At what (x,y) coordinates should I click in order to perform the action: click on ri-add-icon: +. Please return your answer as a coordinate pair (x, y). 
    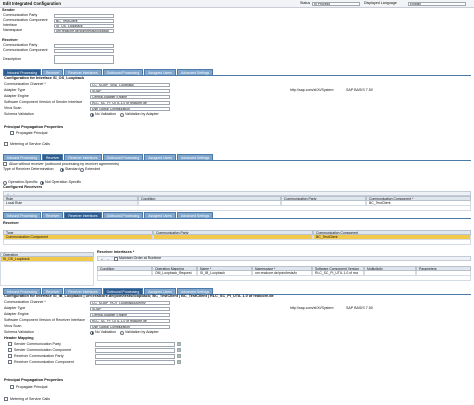
    Looking at the image, I should click on (102, 259).